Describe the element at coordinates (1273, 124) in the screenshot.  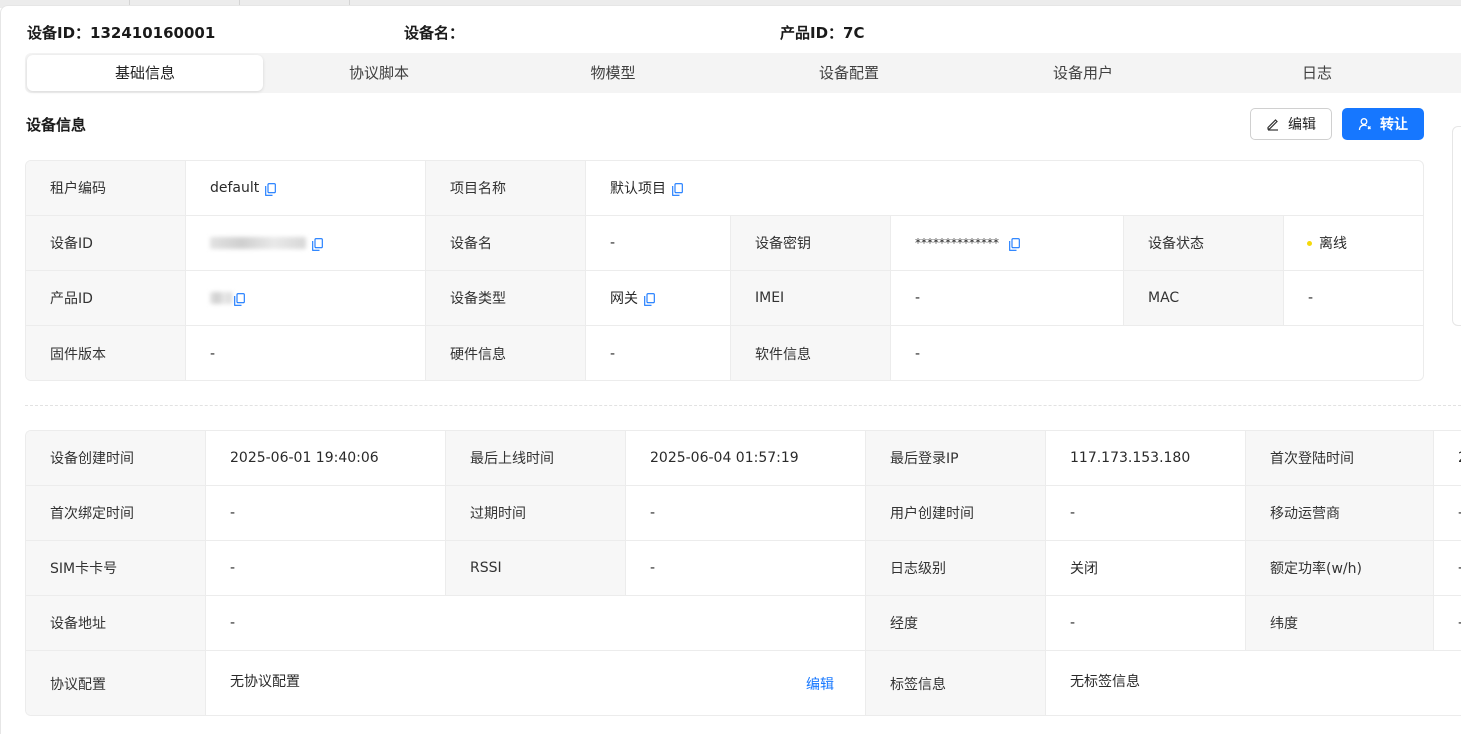
I see `edit-icon` at that location.